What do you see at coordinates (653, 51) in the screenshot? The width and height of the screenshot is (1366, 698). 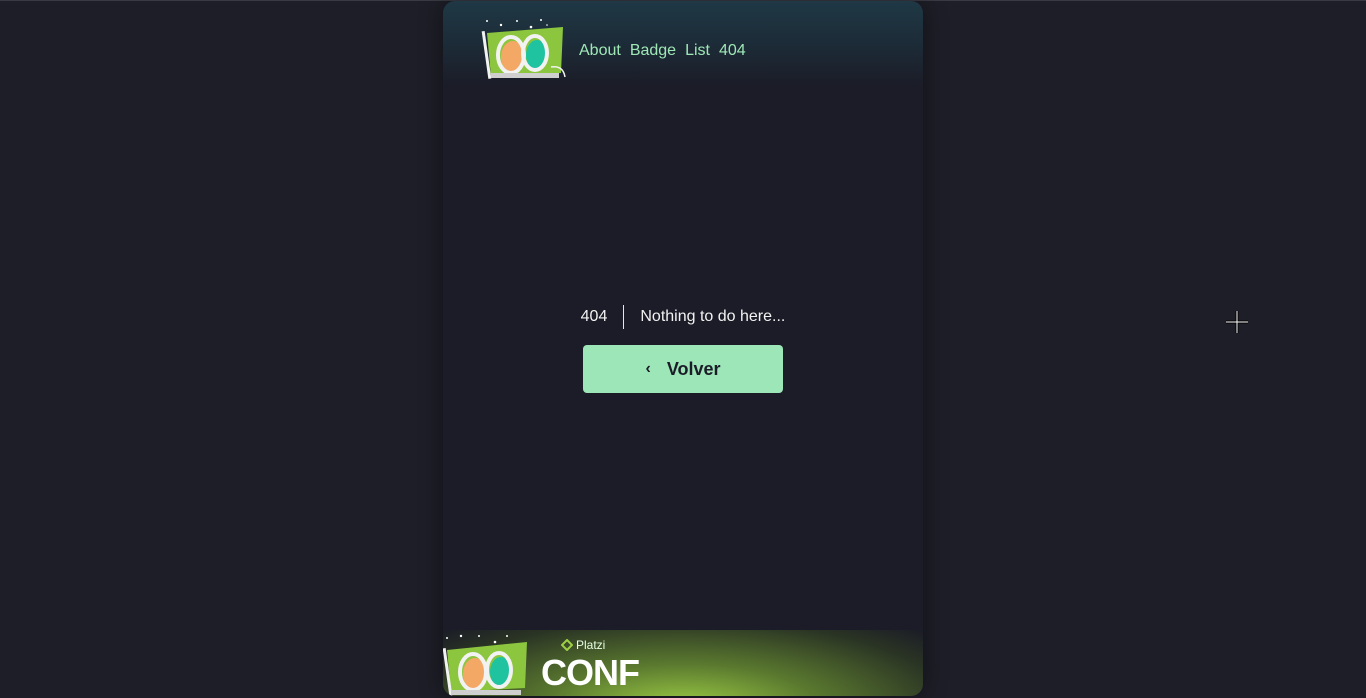 I see `nav-badge: Badge` at bounding box center [653, 51].